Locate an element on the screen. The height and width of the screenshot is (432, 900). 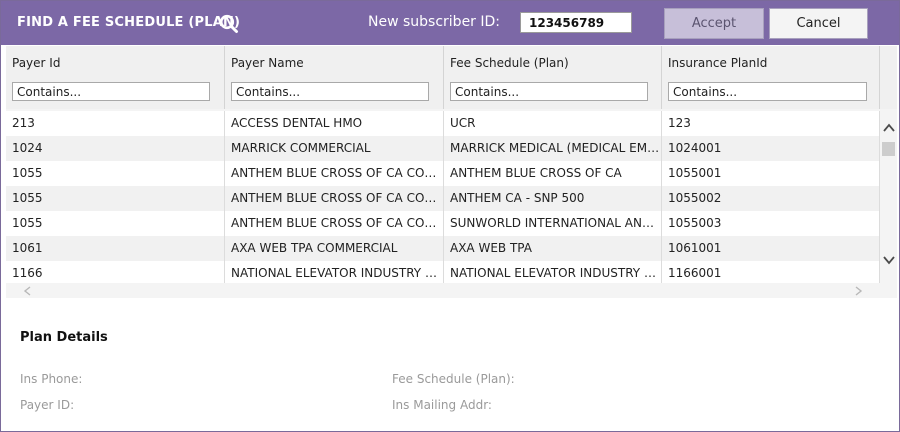
mailing-address-label: Ins Mailing Addr: is located at coordinates (442, 405).